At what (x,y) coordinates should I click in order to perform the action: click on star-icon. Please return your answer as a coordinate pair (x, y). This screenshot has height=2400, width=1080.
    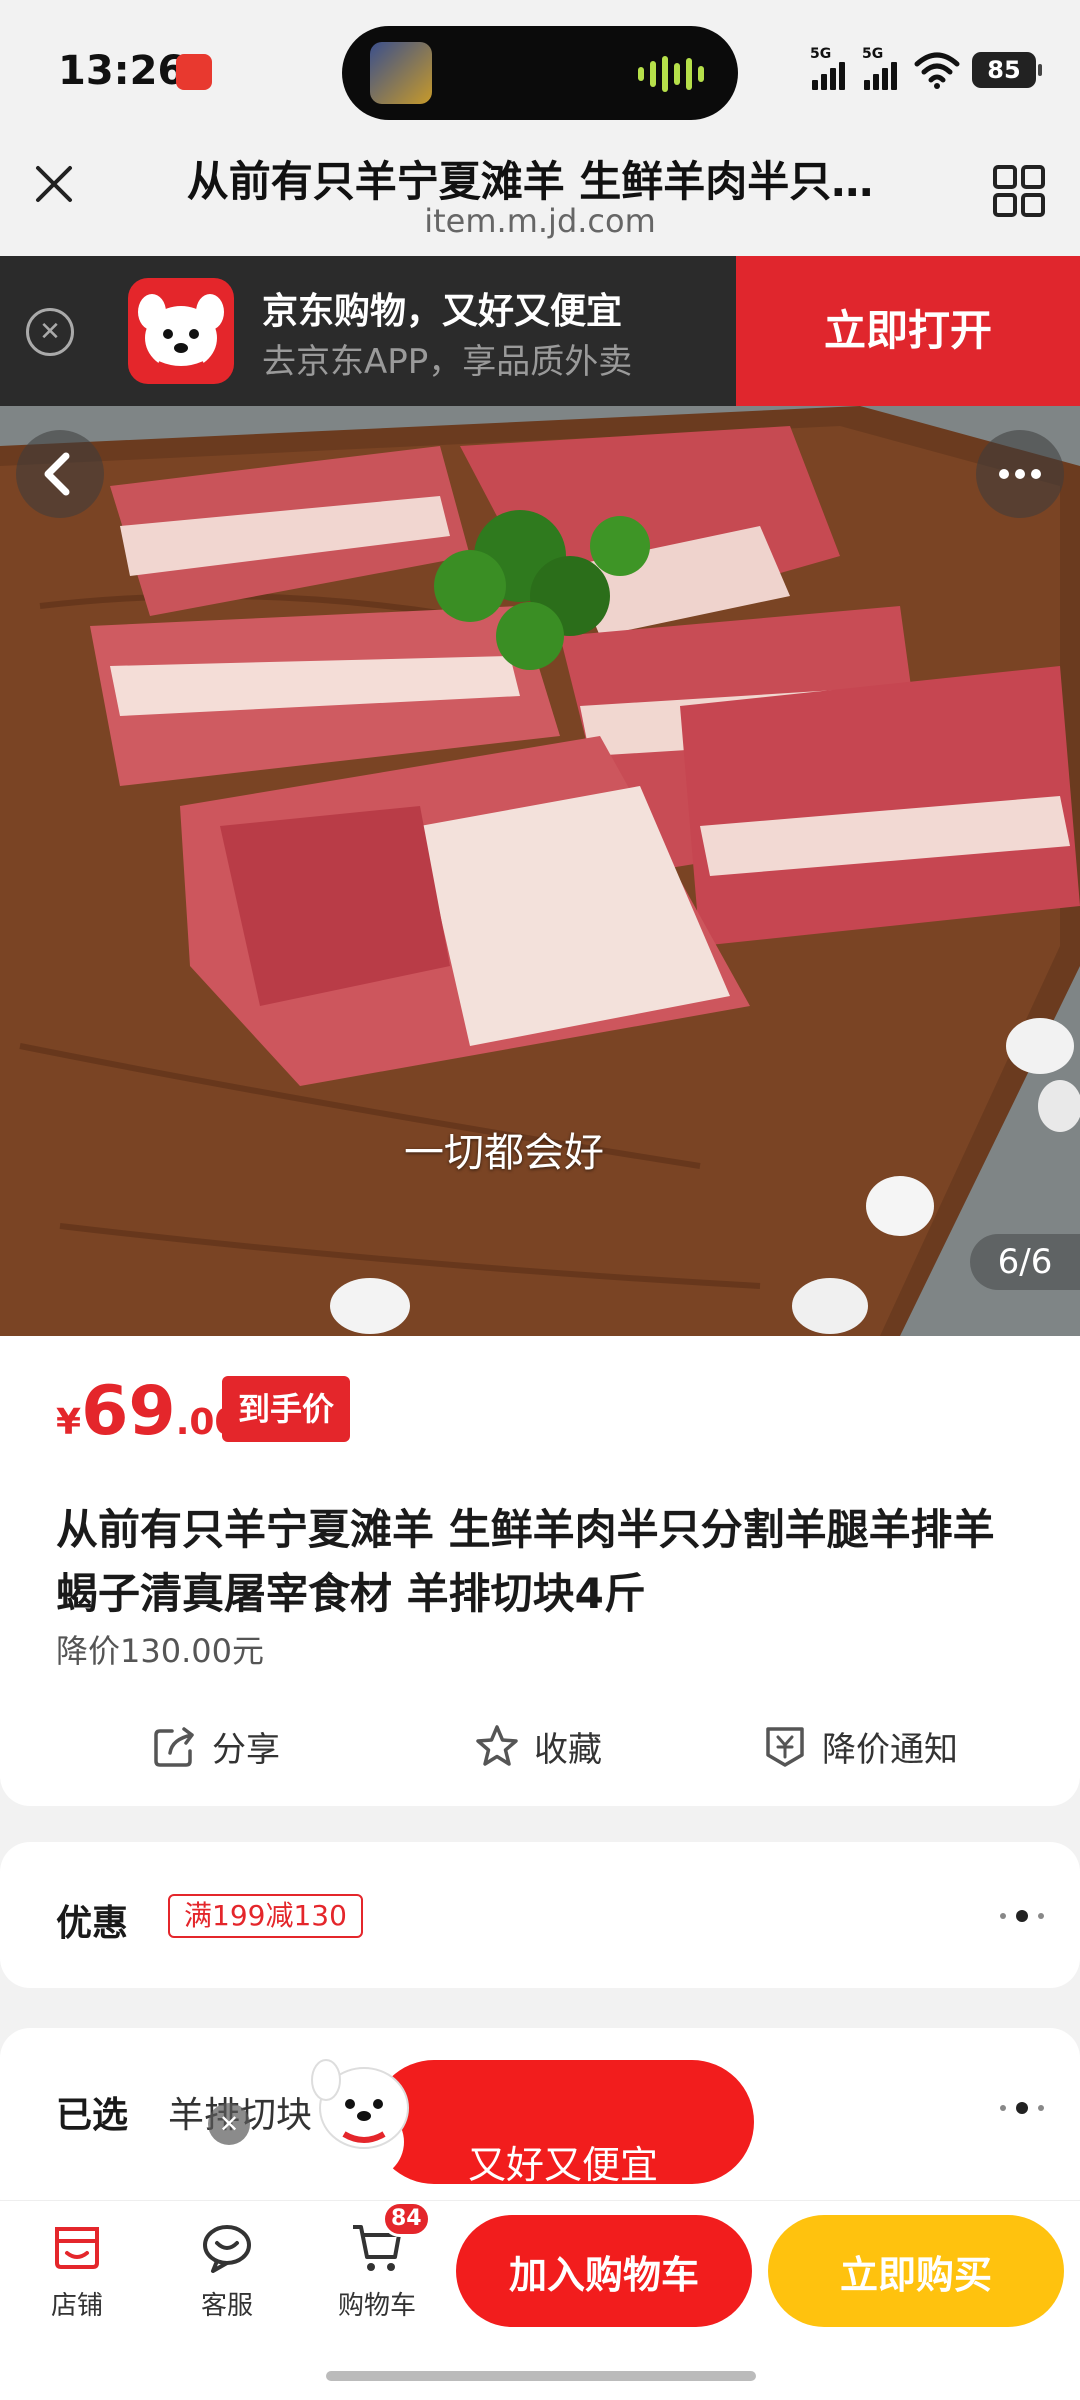
    Looking at the image, I should click on (497, 1745).